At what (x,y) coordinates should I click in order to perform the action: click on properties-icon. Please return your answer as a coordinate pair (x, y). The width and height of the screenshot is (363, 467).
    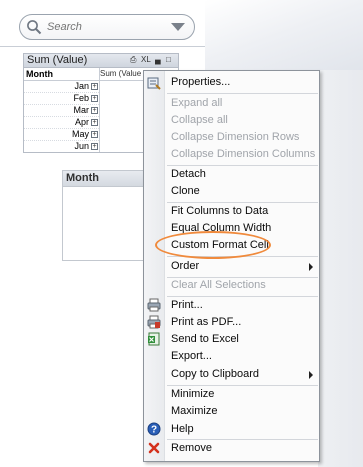
    Looking at the image, I should click on (154, 83).